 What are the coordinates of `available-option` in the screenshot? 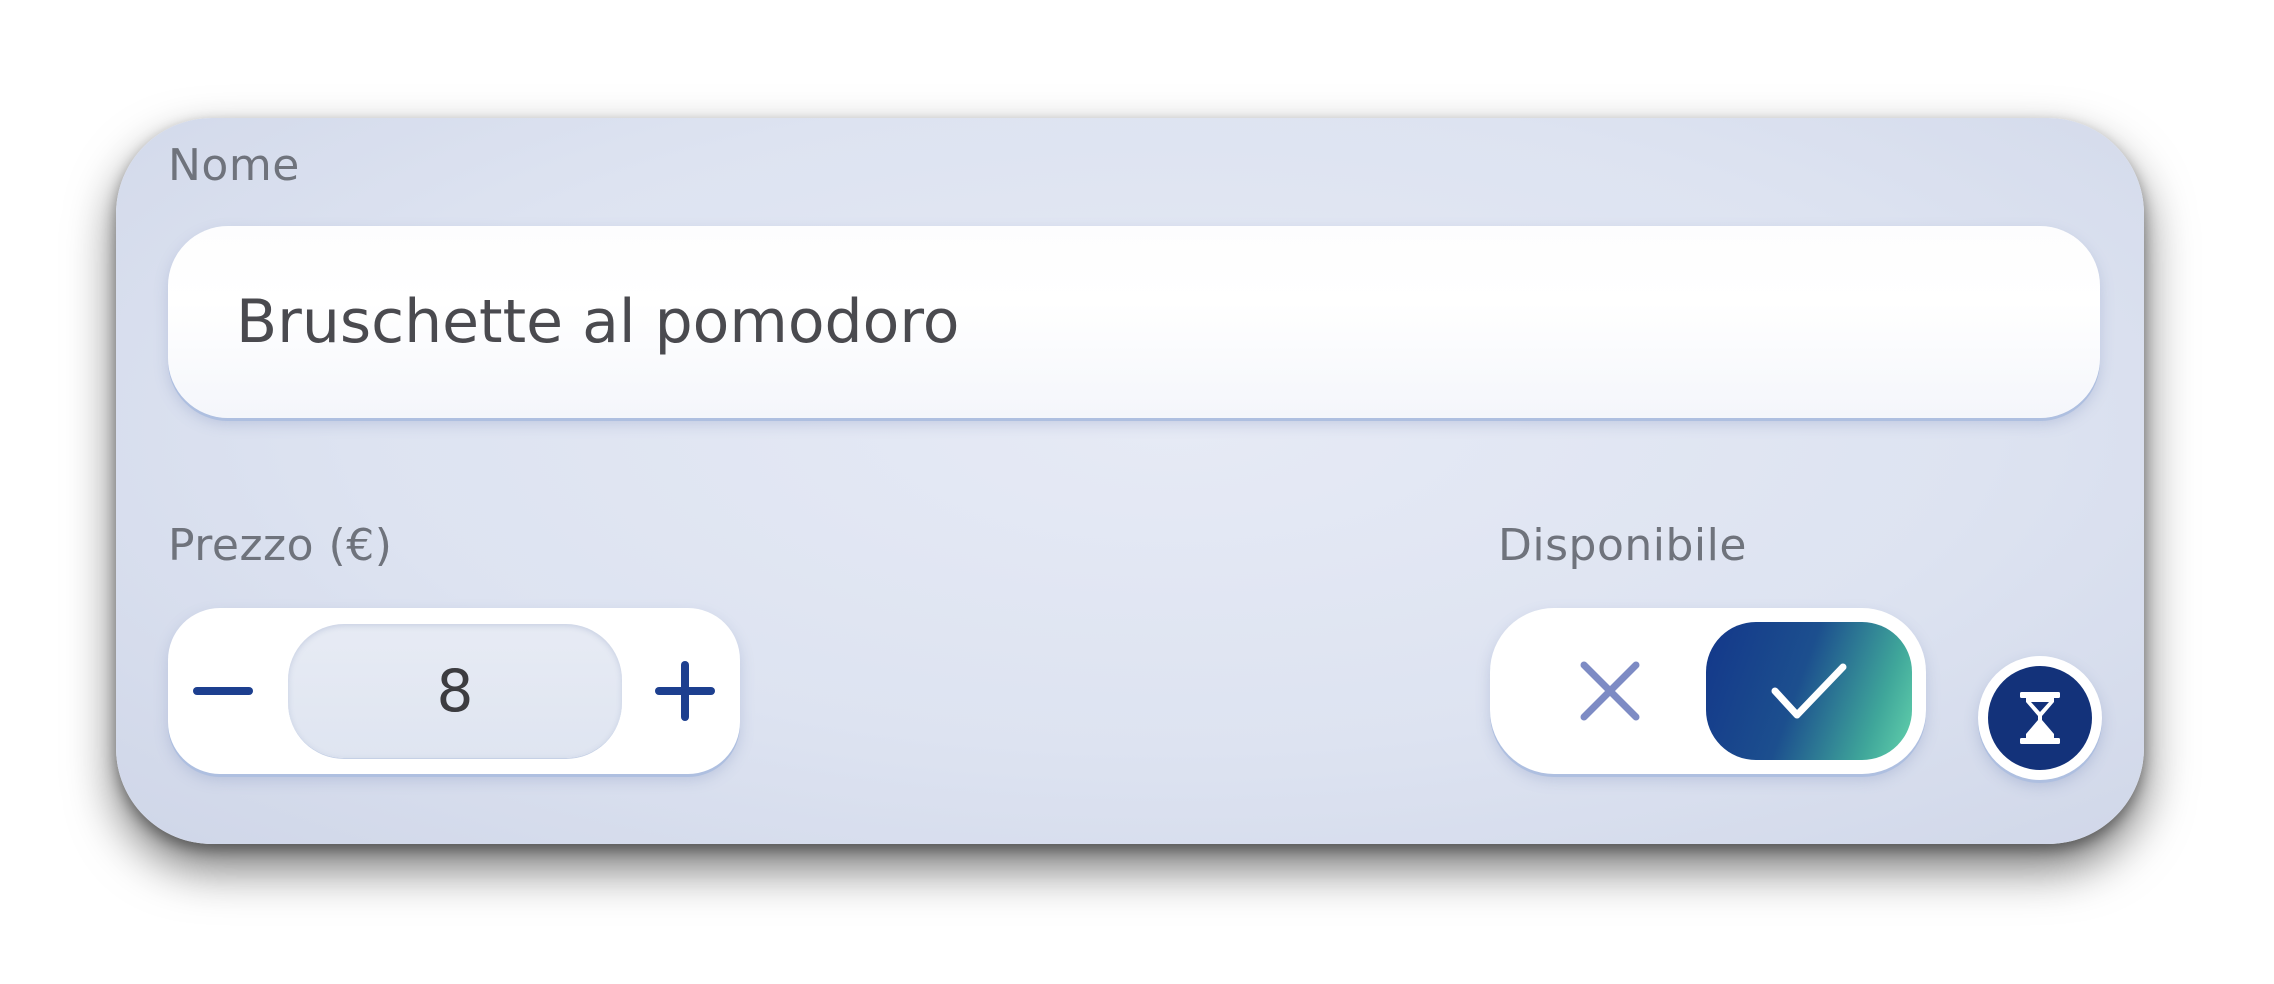 It's located at (1809, 691).